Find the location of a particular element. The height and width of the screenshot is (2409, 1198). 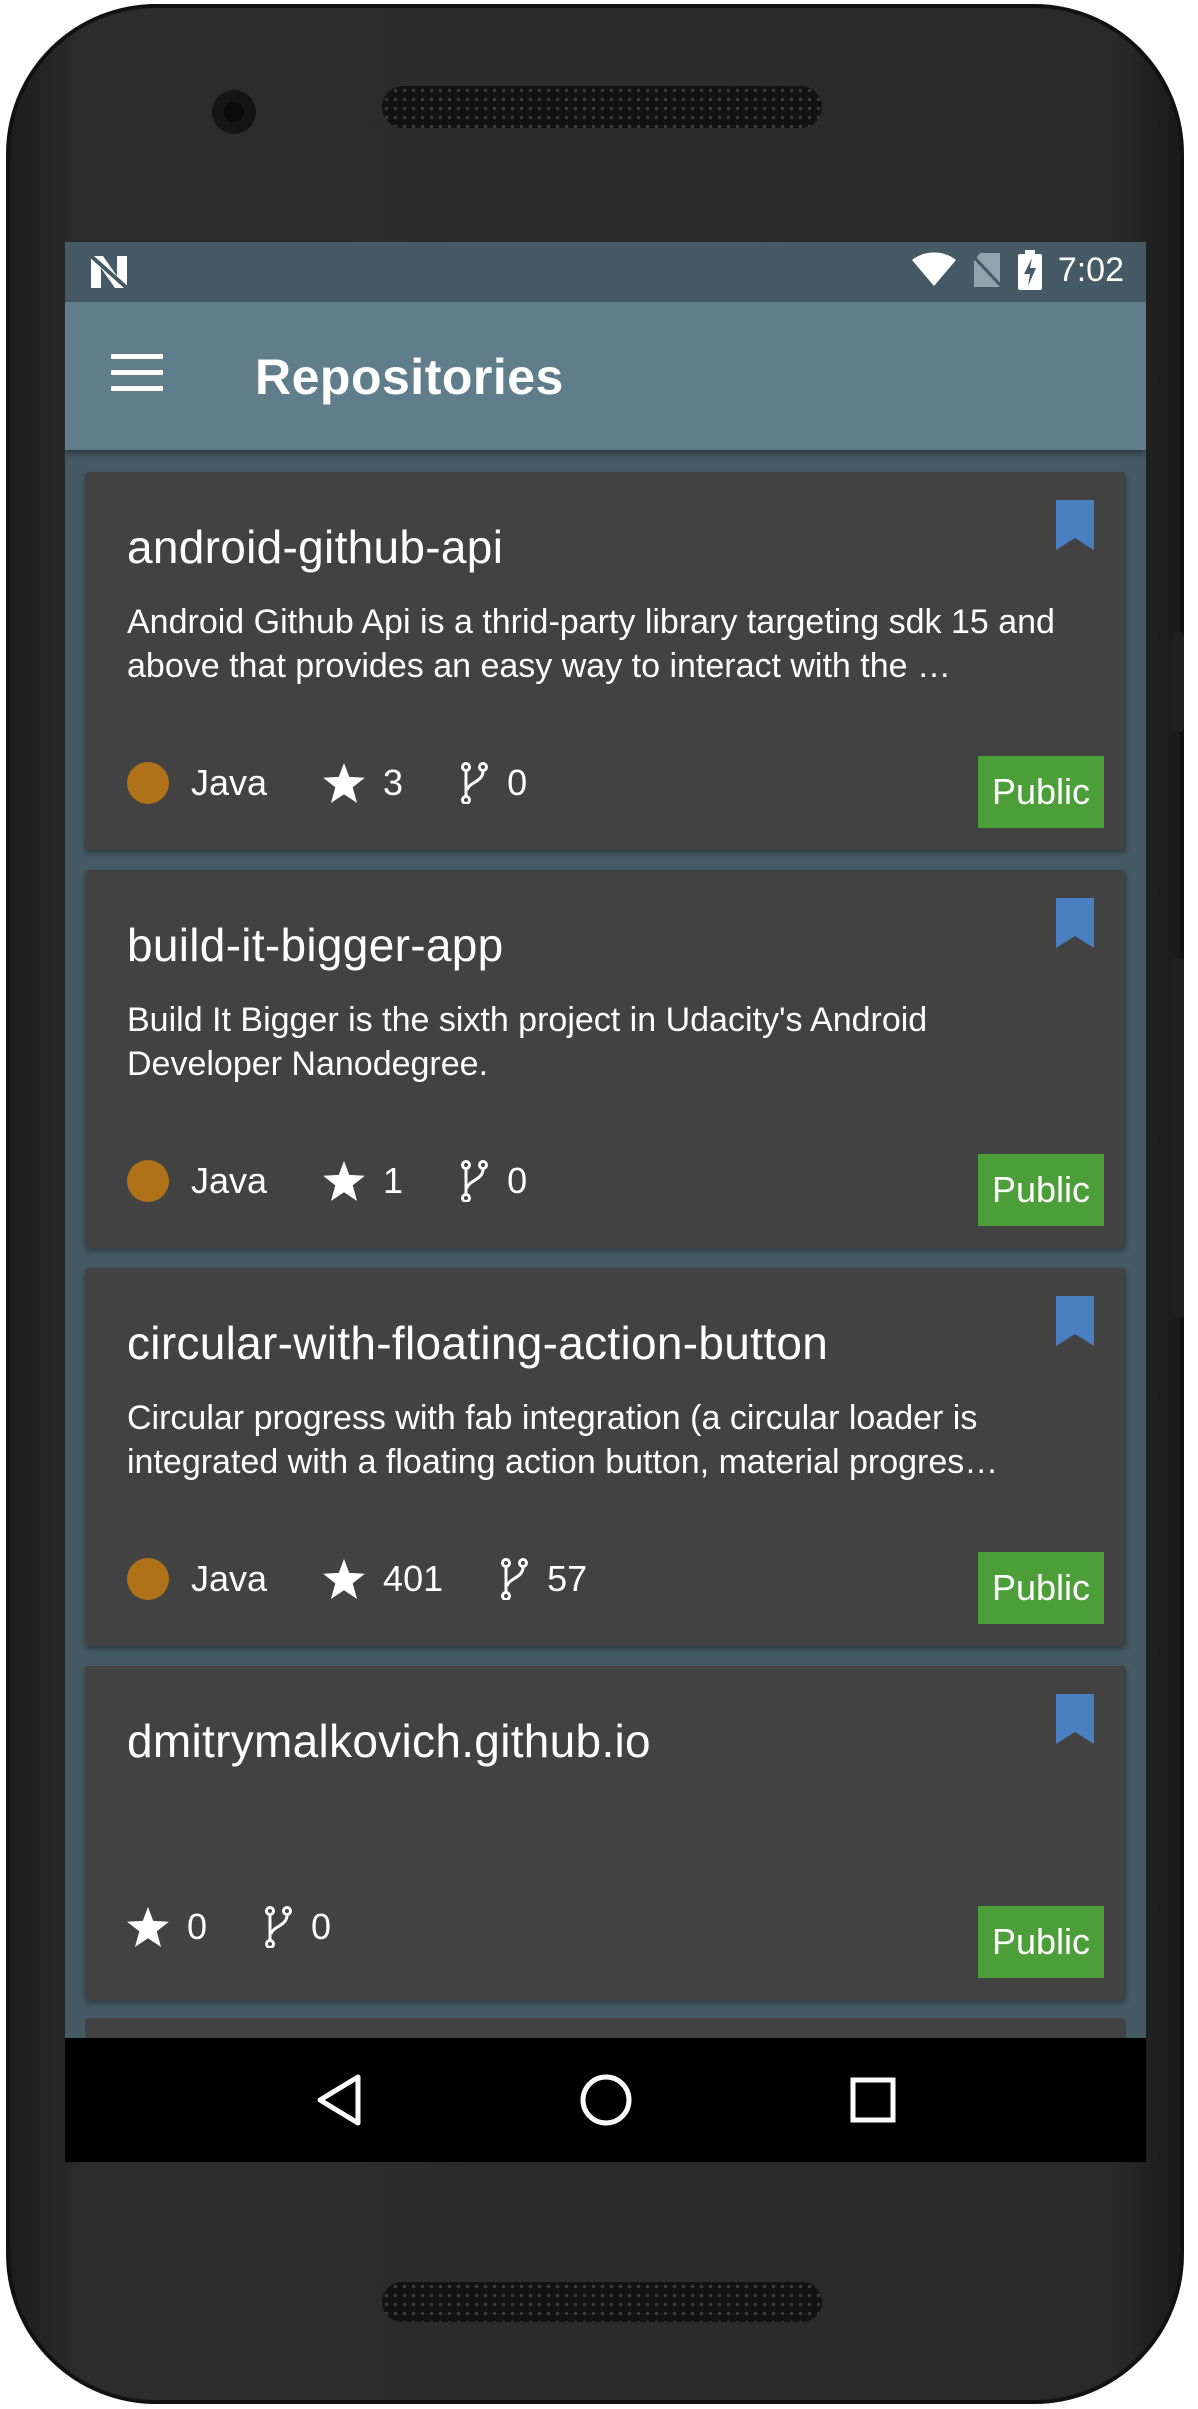

app-bar: Repositories is located at coordinates (605, 376).